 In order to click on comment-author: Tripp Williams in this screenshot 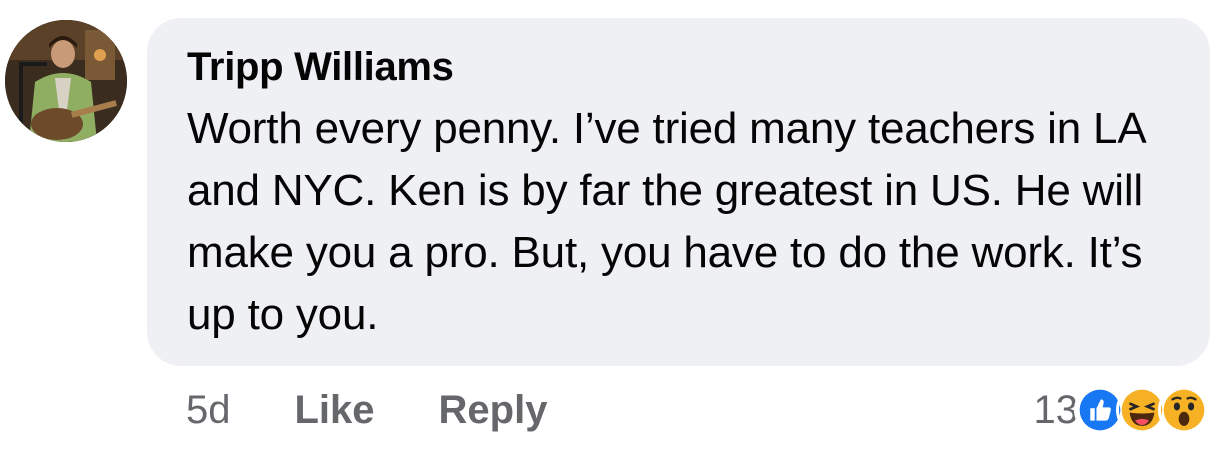, I will do `click(678, 67)`.